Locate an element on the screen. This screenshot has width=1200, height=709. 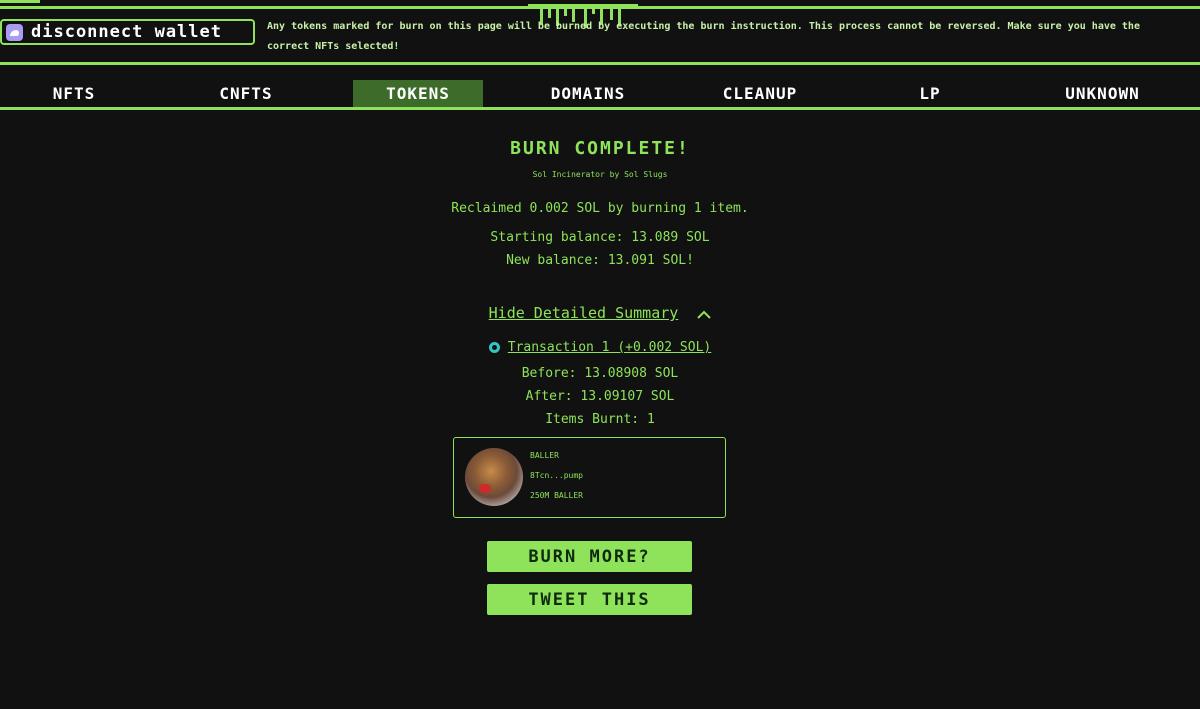
token-name: BALLER is located at coordinates (544, 455).